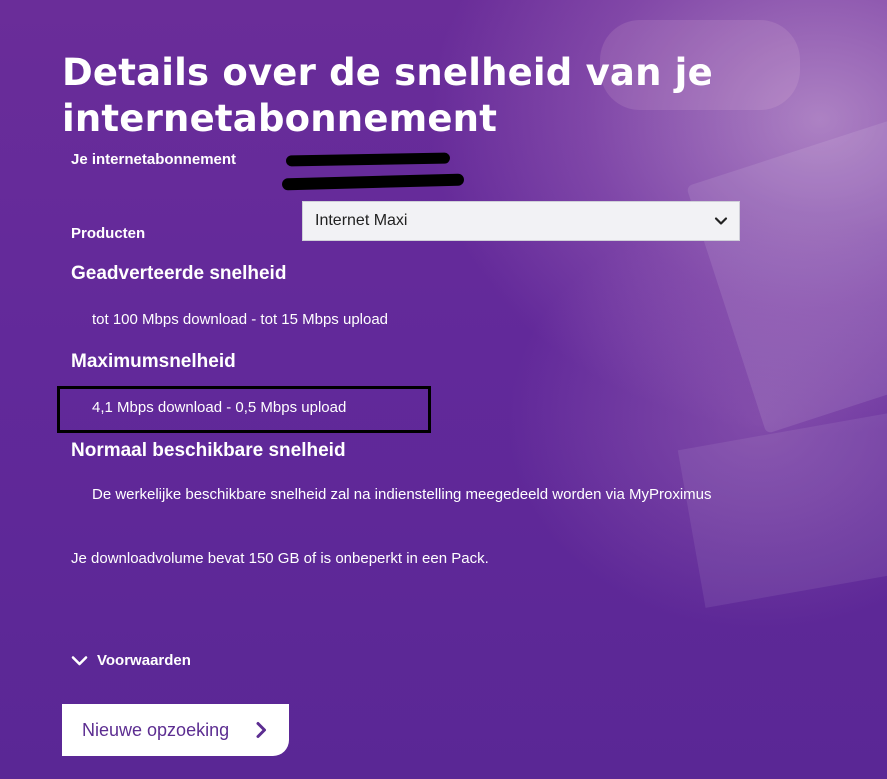 The image size is (887, 779). I want to click on products-select-value: Internet Maxi, so click(361, 220).